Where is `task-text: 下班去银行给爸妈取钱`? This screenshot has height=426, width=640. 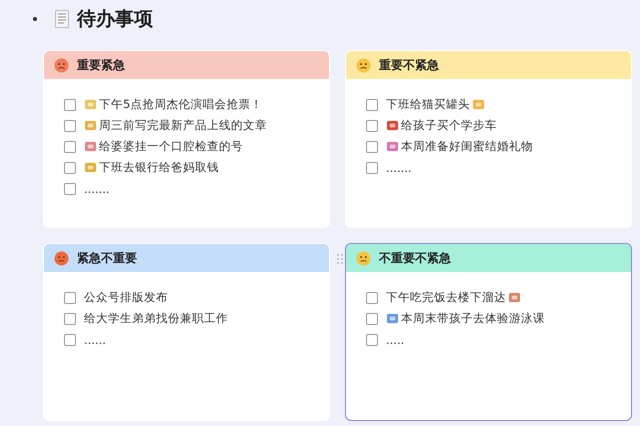
task-text: 下班去银行给爸妈取钱 is located at coordinates (159, 167).